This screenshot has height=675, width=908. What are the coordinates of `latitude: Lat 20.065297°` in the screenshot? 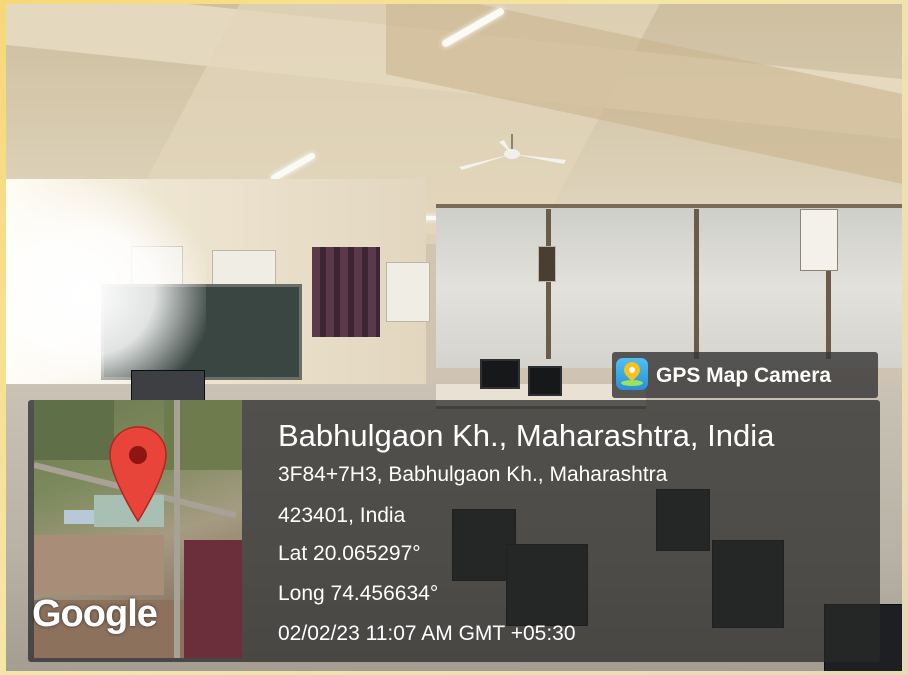 It's located at (349, 553).